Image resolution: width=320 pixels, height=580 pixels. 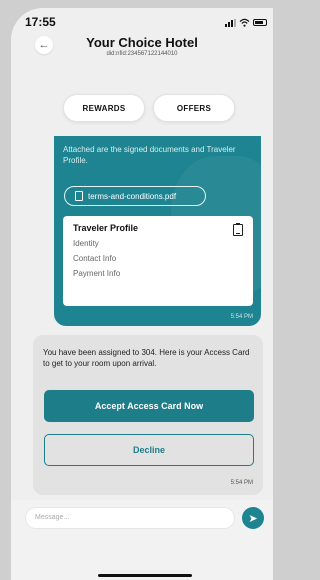 I want to click on accept-access-card-button: Accept Access Card Now, so click(x=149, y=406).